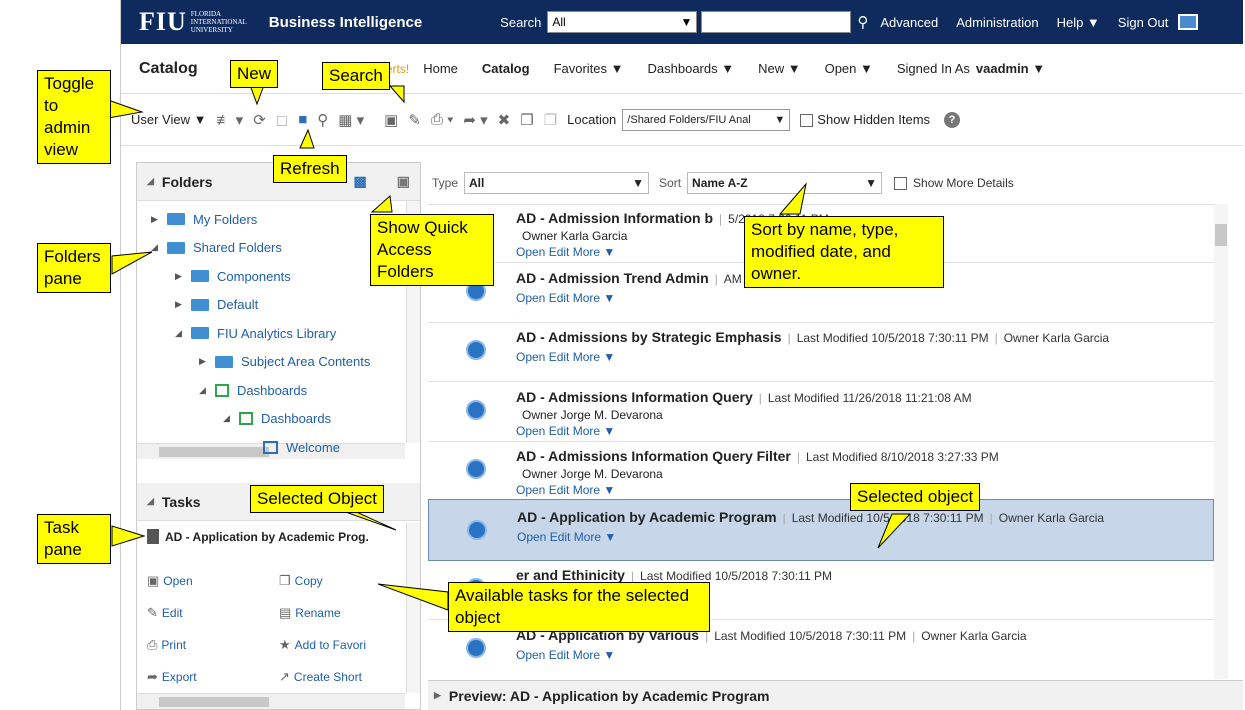 Image resolution: width=1245 pixels, height=710 pixels. Describe the element at coordinates (526, 120) in the screenshot. I see `copy-icon: ❐` at that location.